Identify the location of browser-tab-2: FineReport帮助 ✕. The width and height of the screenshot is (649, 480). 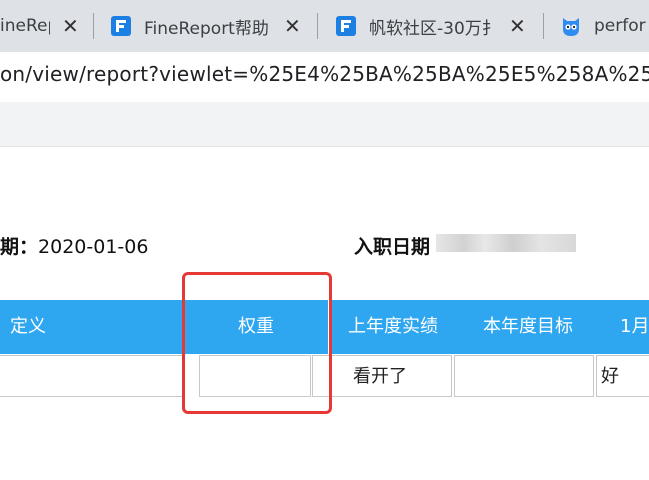
(210, 26).